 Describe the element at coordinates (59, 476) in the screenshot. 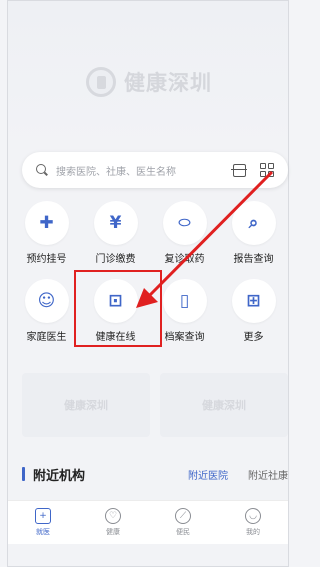

I see `nearby-title: 附近机构` at that location.